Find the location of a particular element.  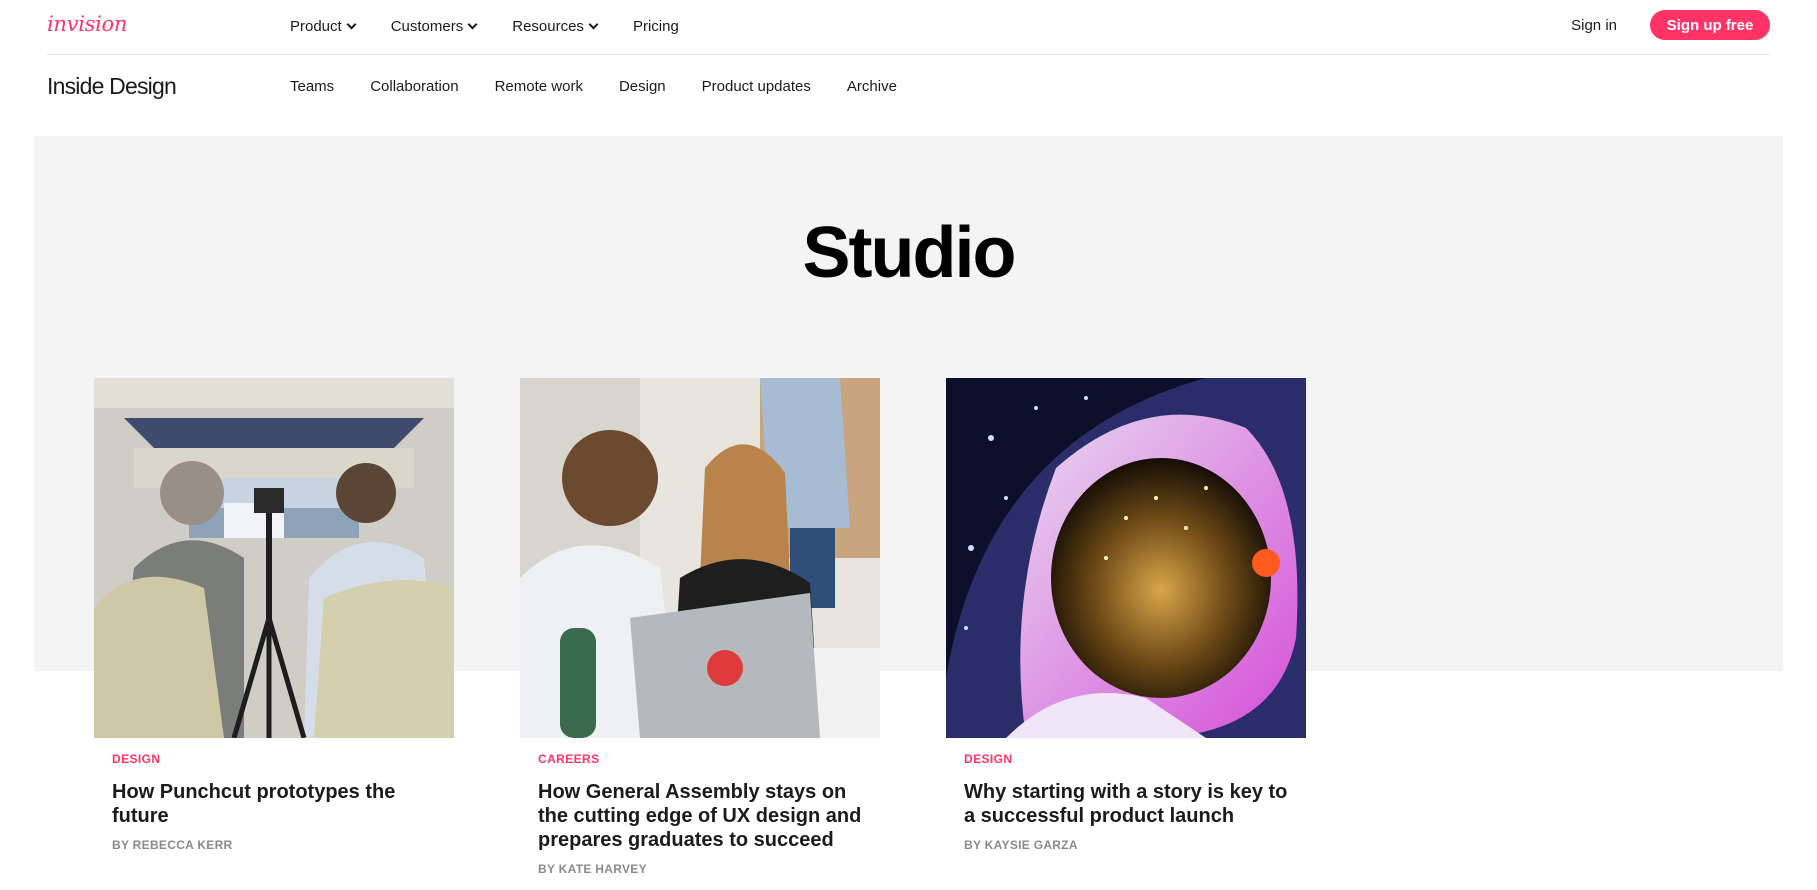

article-byline: By Rebecca Kerr is located at coordinates (274, 845).